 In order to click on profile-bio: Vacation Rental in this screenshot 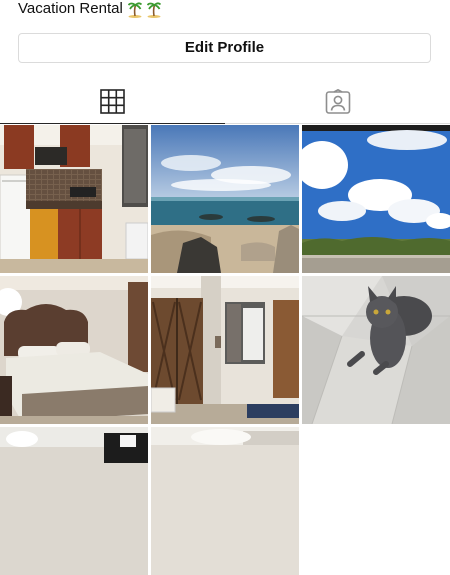, I will do `click(89, 10)`.